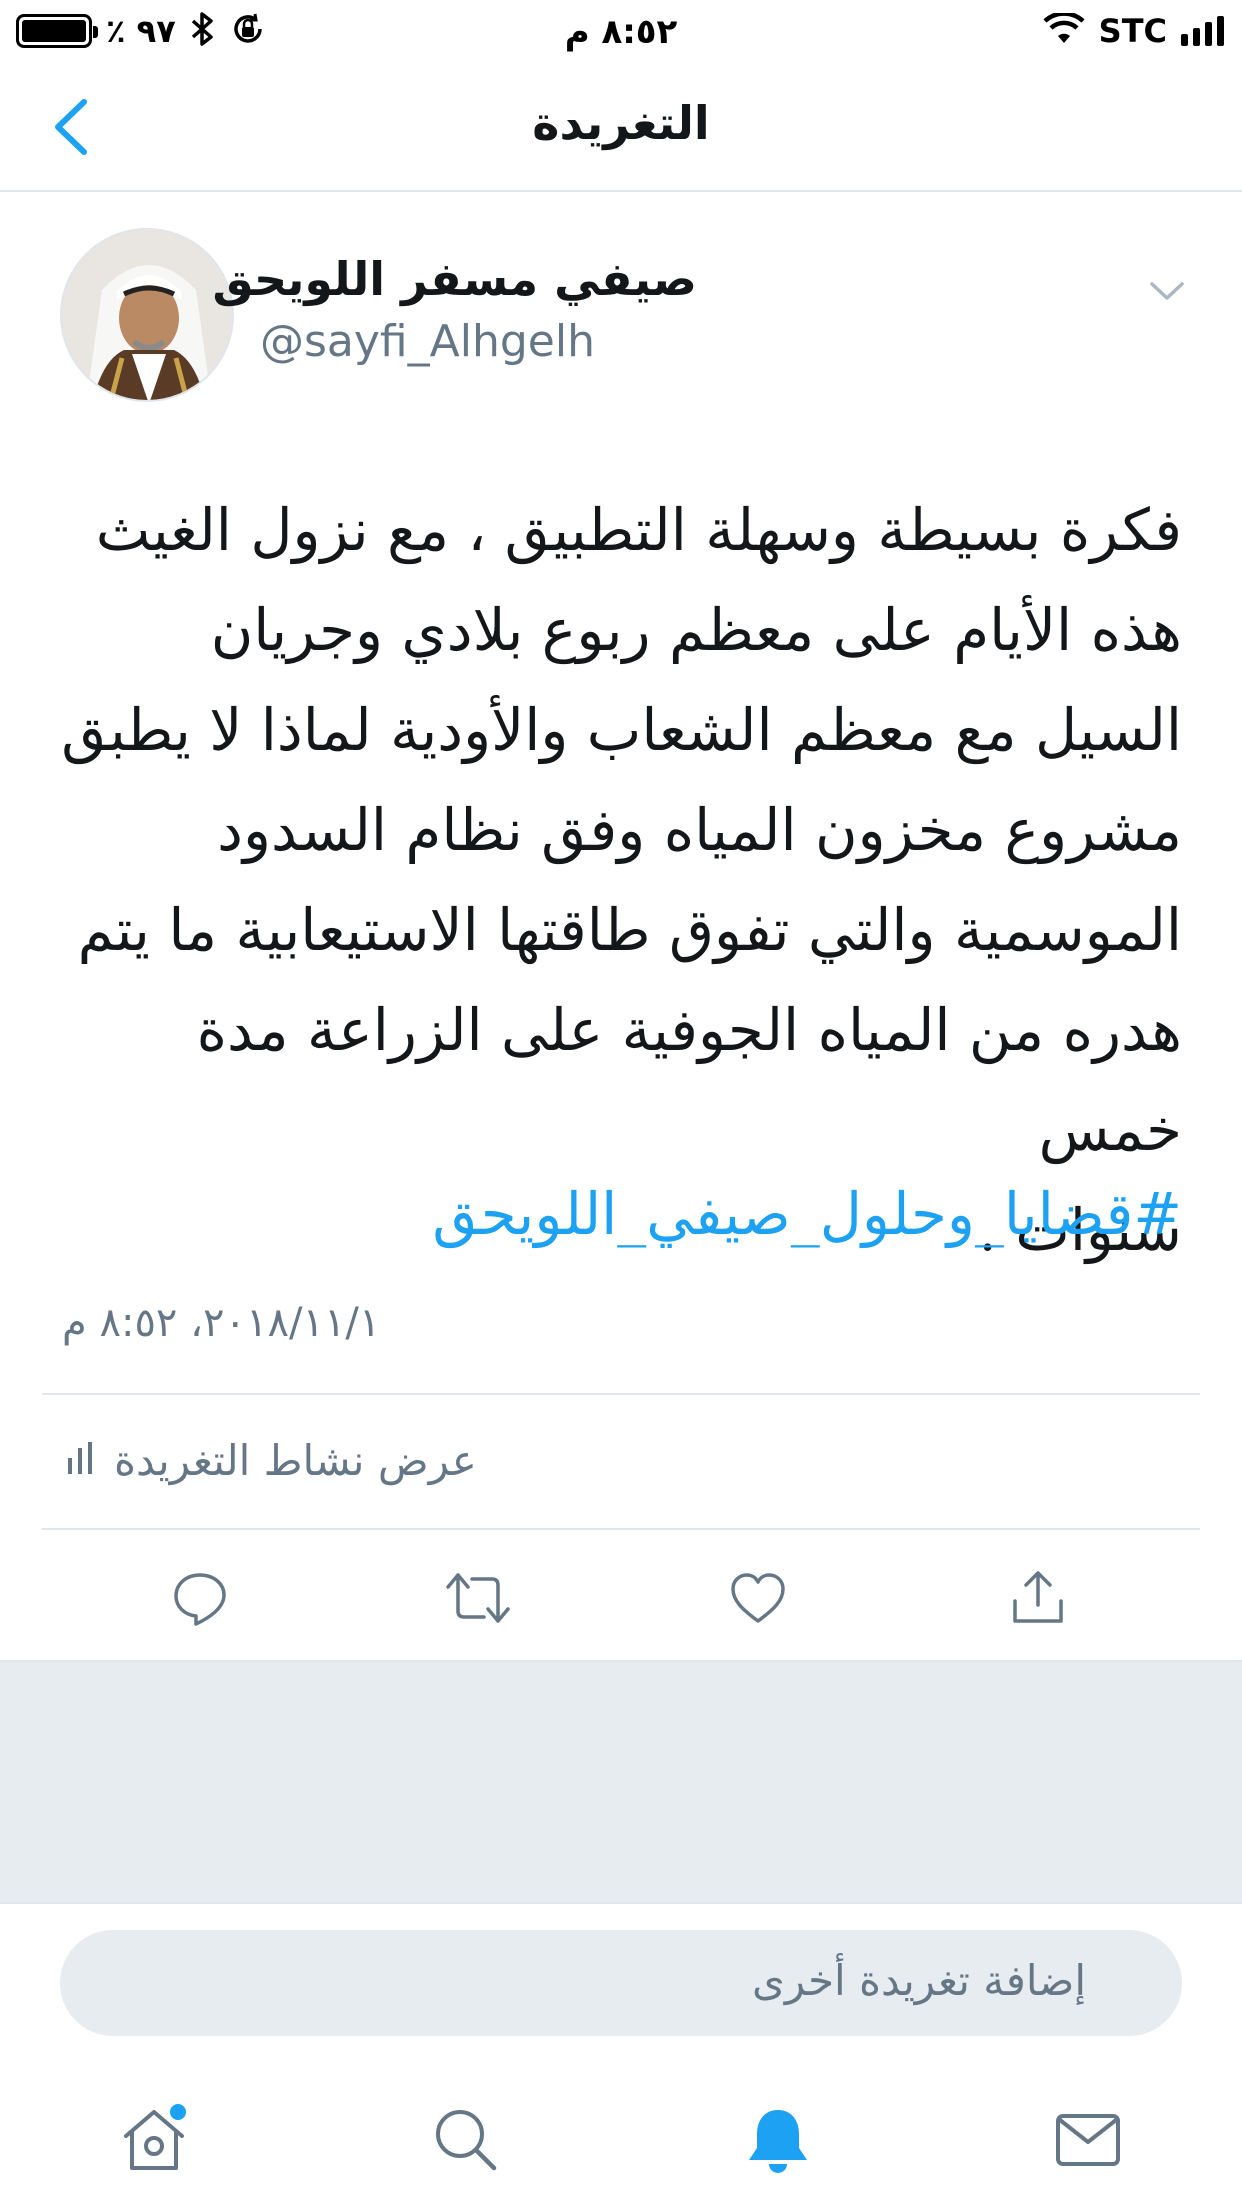  What do you see at coordinates (699, 830) in the screenshot?
I see `tweet-text-line: مشروع مخزون المياه وفق نظام السدود` at bounding box center [699, 830].